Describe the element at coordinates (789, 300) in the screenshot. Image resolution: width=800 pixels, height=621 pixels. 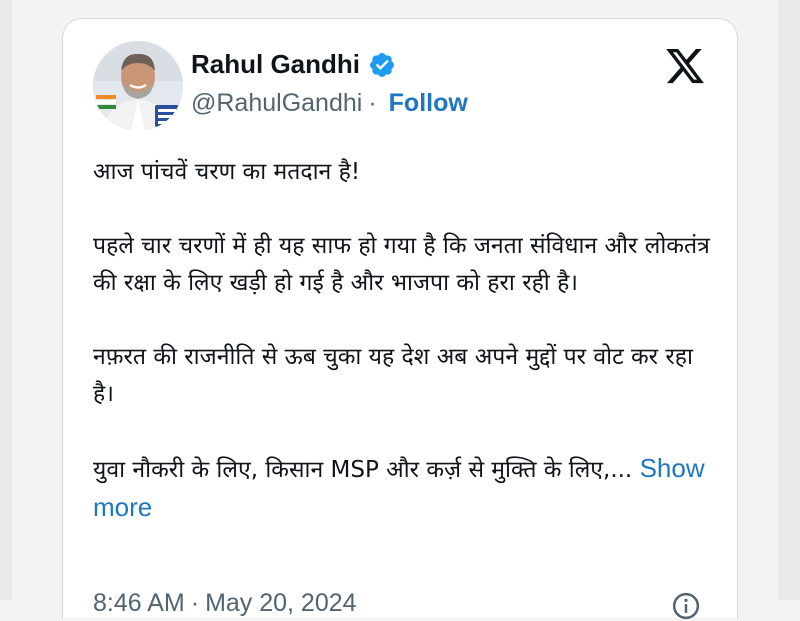
I see `right-gutter` at that location.